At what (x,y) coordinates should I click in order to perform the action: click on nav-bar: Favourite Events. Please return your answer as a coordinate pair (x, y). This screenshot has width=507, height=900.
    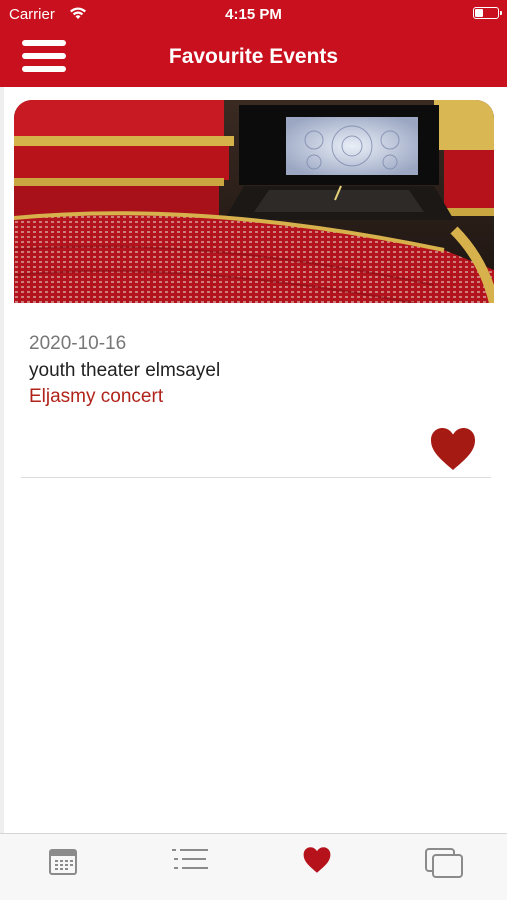
    Looking at the image, I should click on (253, 58).